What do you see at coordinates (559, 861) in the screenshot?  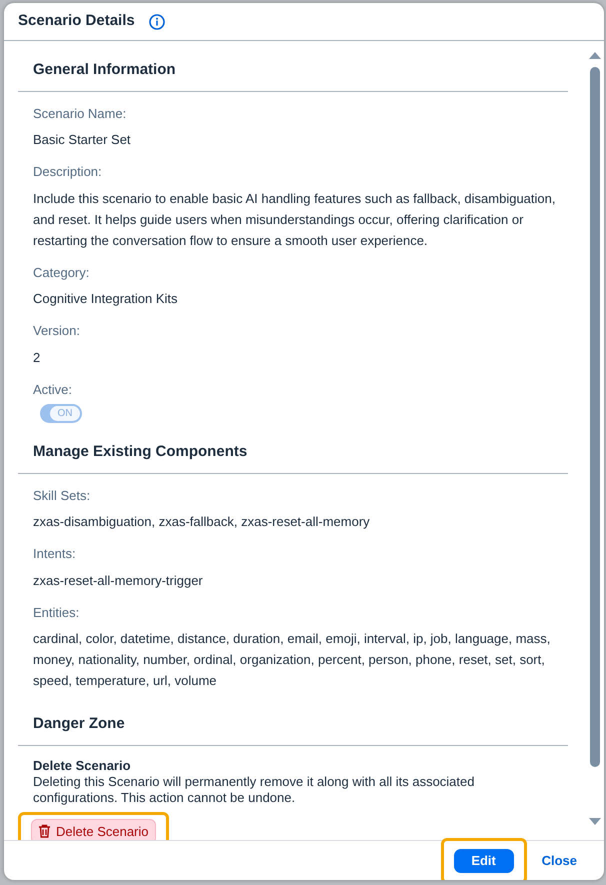 I see `close-button: Close` at bounding box center [559, 861].